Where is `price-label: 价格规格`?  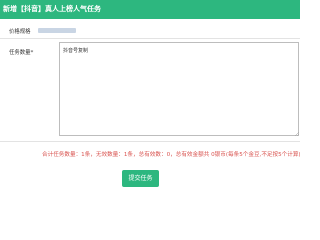 price-label: 价格规格 is located at coordinates (20, 32).